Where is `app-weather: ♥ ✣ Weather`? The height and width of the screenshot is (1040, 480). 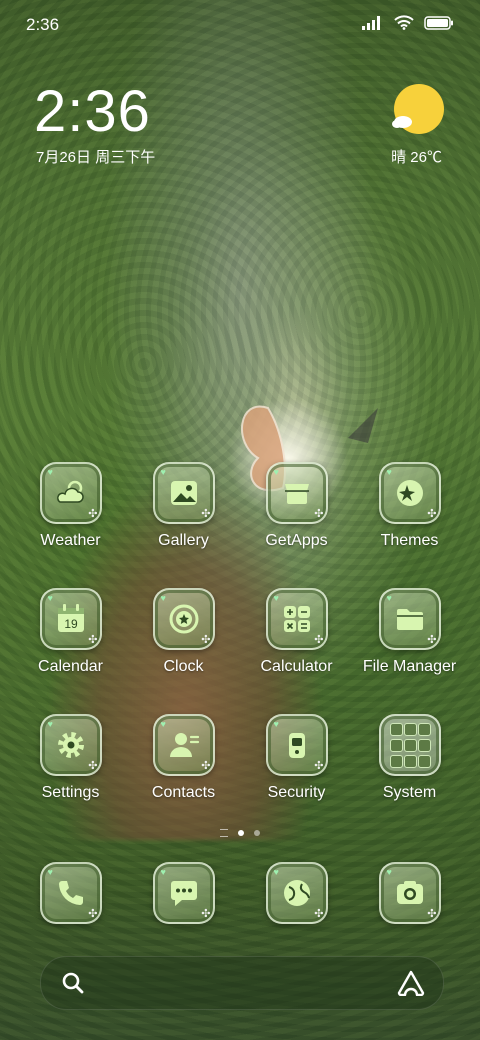 app-weather: ♥ ✣ Weather is located at coordinates (70, 506).